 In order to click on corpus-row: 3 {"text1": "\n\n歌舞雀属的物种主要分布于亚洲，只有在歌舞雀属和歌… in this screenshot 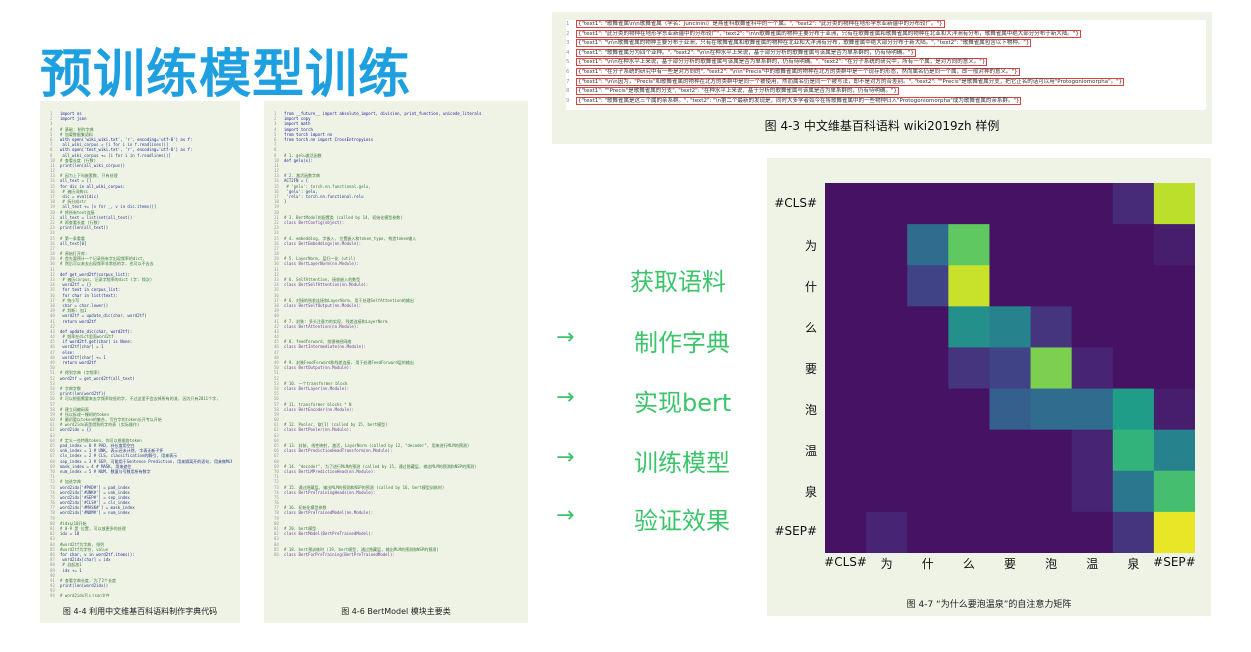, I will do `click(799, 43)`.